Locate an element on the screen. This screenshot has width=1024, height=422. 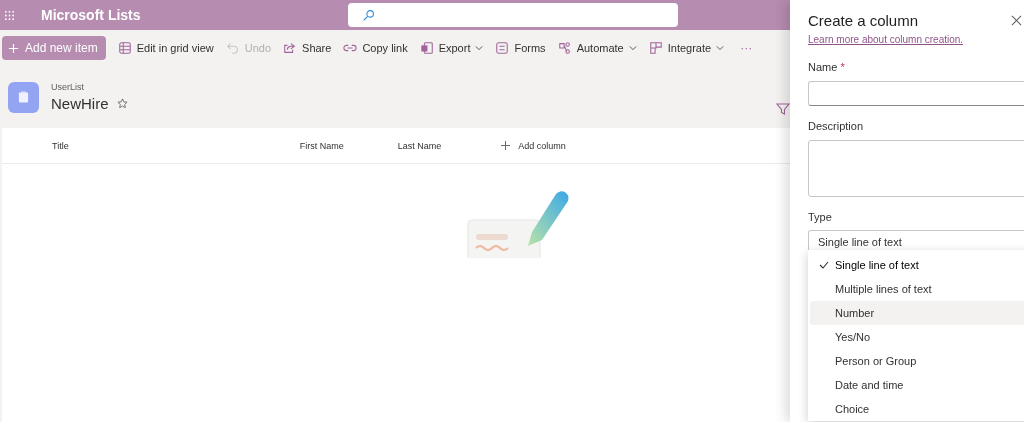
name-label: Name * is located at coordinates (826, 67).